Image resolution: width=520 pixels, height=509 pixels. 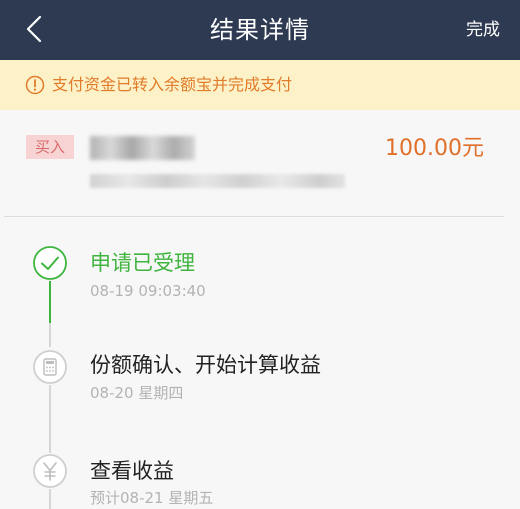 What do you see at coordinates (50, 263) in the screenshot?
I see `check-icon` at bounding box center [50, 263].